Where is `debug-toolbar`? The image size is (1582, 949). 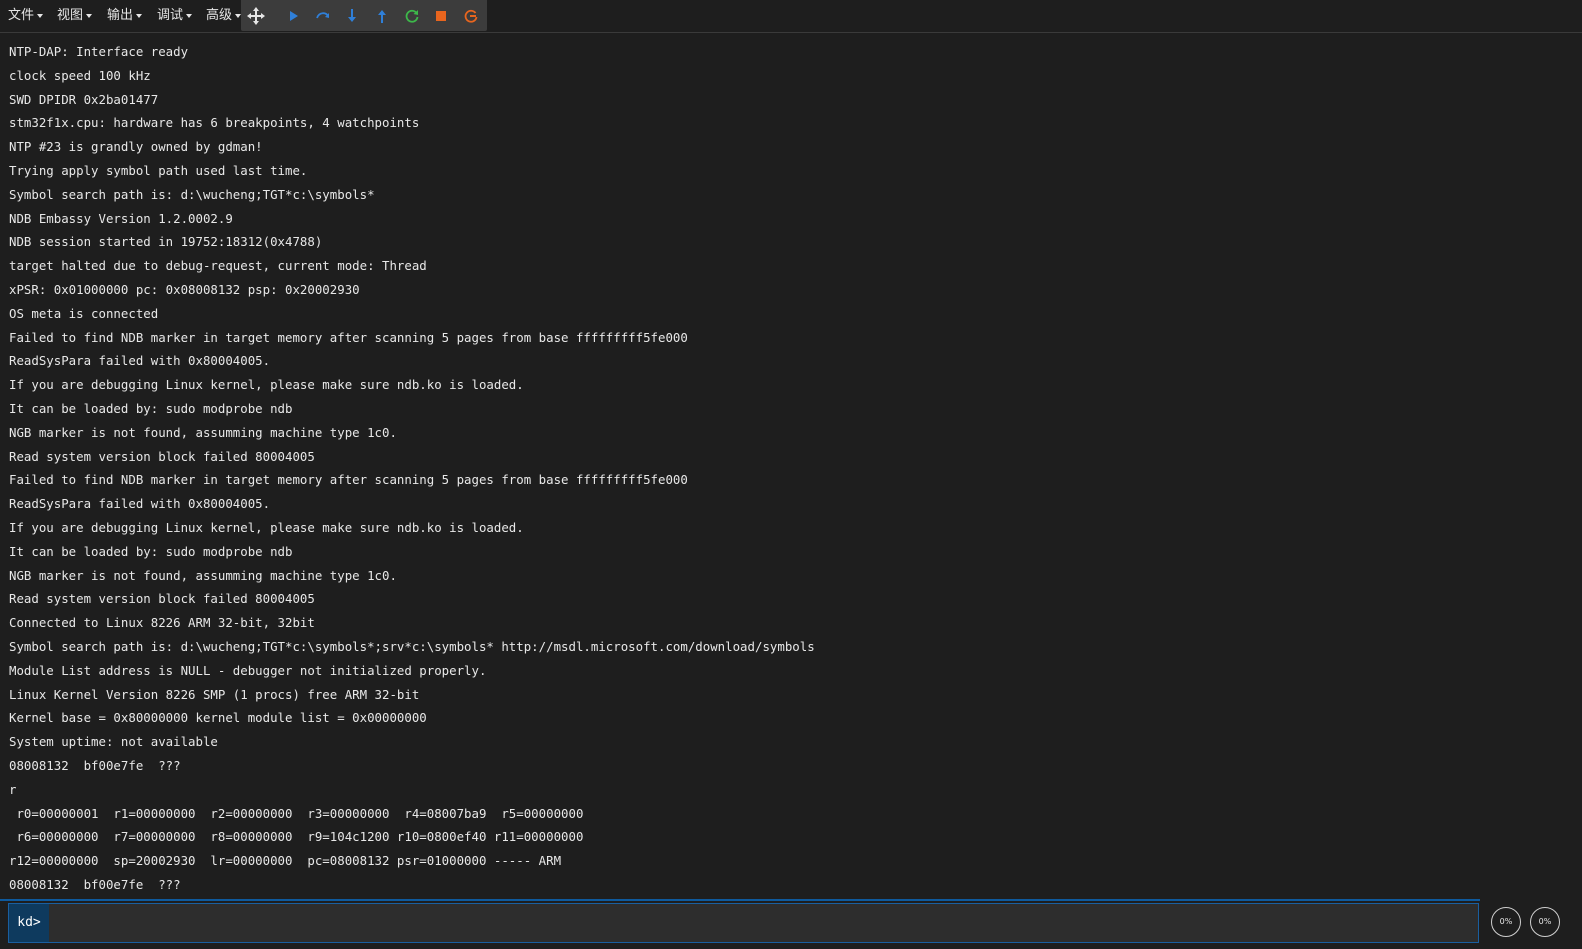
debug-toolbar is located at coordinates (364, 15).